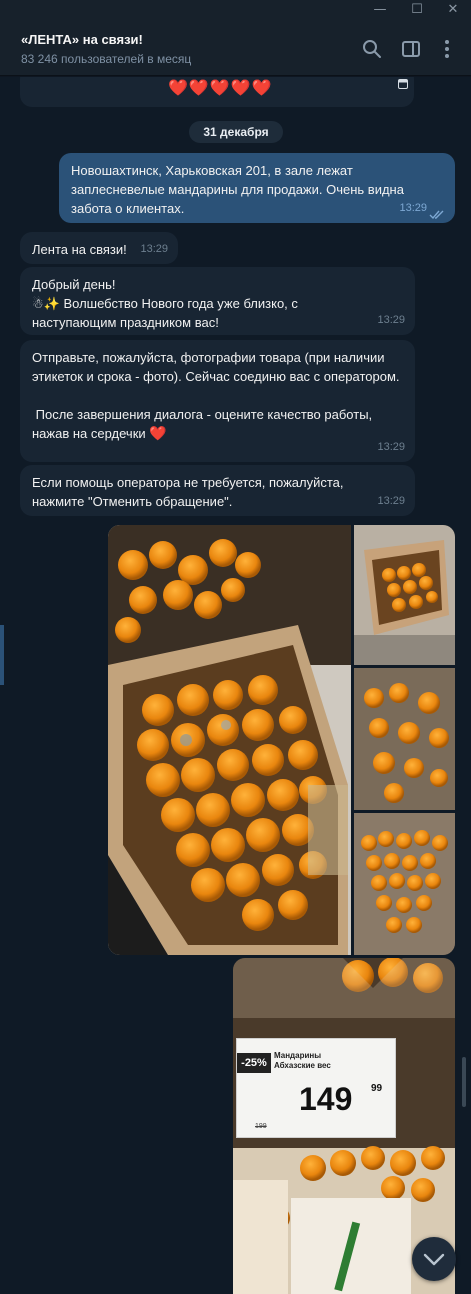 This screenshot has height=1294, width=471. I want to click on chat-subtitle: 83 246 пользователей в месяц, so click(106, 59).